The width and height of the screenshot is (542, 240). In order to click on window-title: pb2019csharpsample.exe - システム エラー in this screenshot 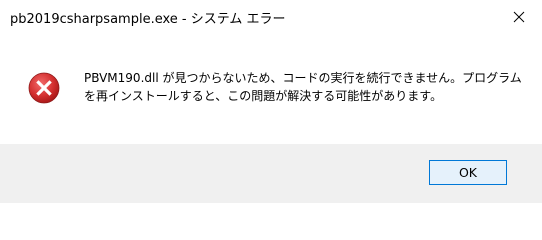, I will do `click(148, 19)`.